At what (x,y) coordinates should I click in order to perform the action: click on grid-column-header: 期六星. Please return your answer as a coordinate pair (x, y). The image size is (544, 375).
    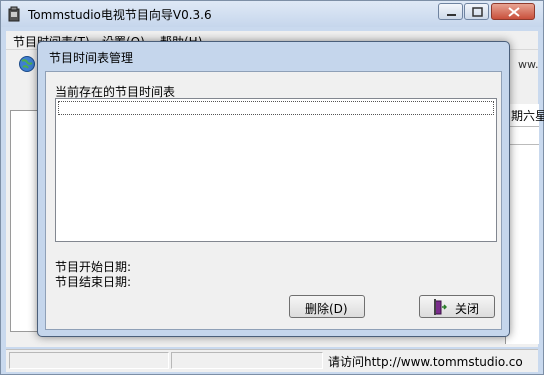
    Looking at the image, I should click on (527, 116).